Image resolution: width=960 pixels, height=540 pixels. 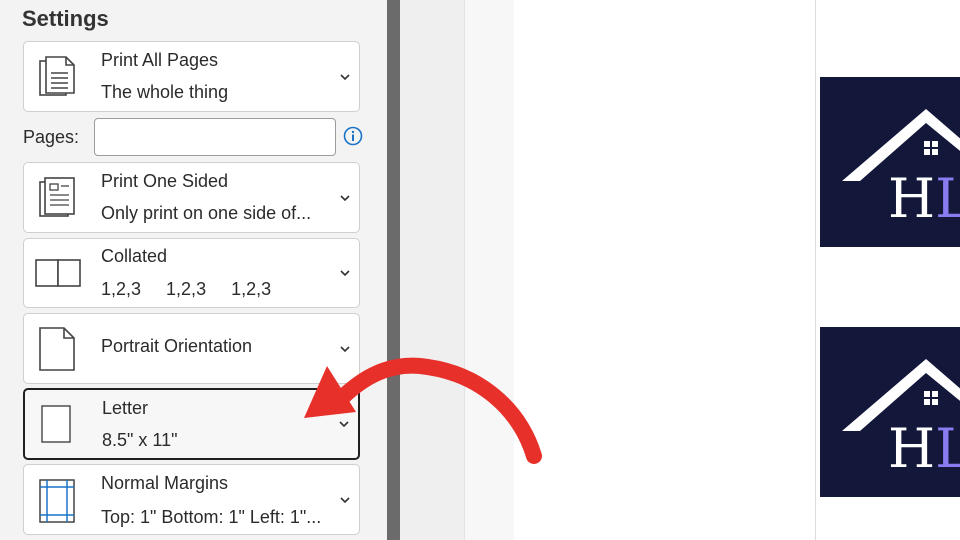 I want to click on orientation-dropdown: Portrait Orientation, so click(x=191, y=348).